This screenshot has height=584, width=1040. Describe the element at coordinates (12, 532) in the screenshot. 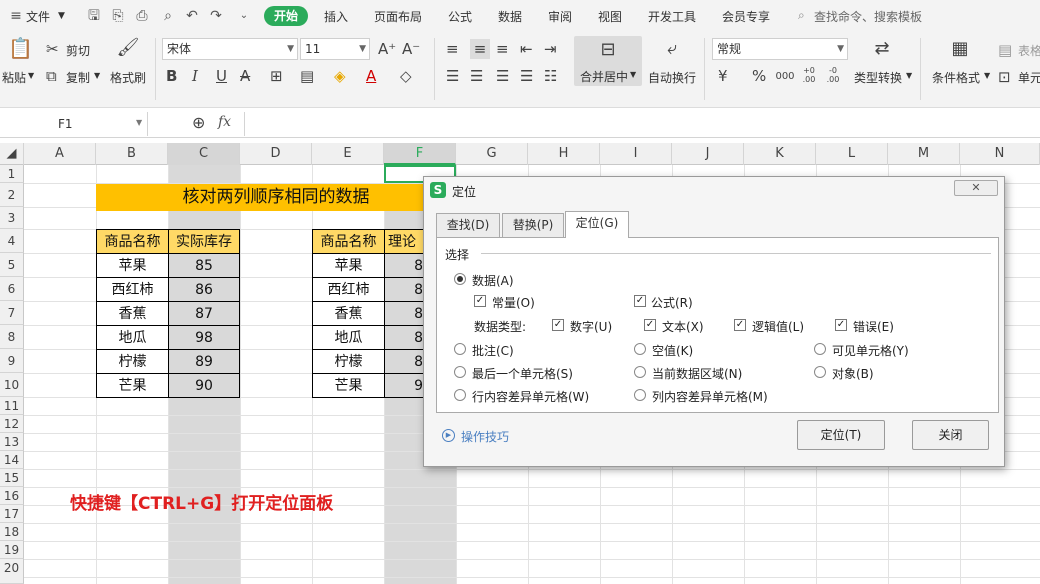

I see `row-header-18: 18` at that location.